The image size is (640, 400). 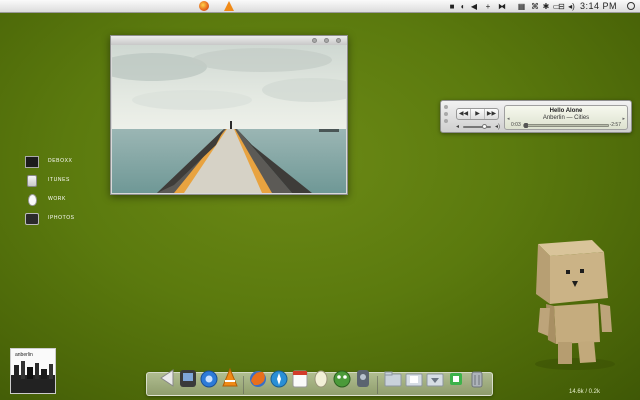 What do you see at coordinates (320, 6) in the screenshot?
I see `menu-bar: ■ ◐ ◀ + ⧓ ▦ ⌘ ✱ ▭ ⊟ ◂) 3:14 PM` at bounding box center [320, 6].